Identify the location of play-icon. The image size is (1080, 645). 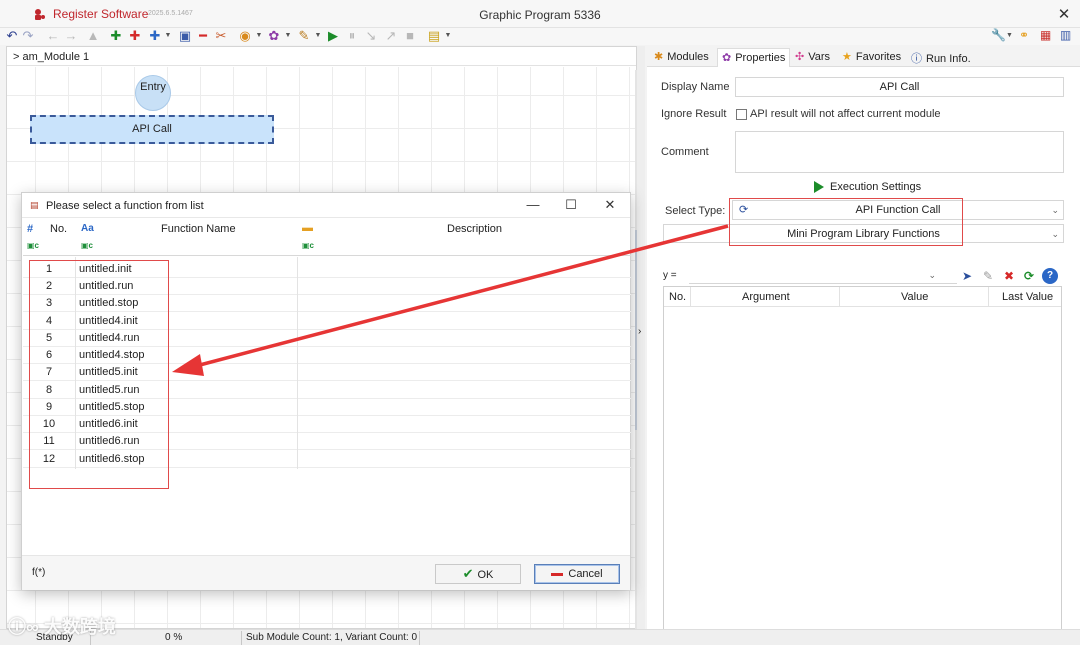
(819, 187).